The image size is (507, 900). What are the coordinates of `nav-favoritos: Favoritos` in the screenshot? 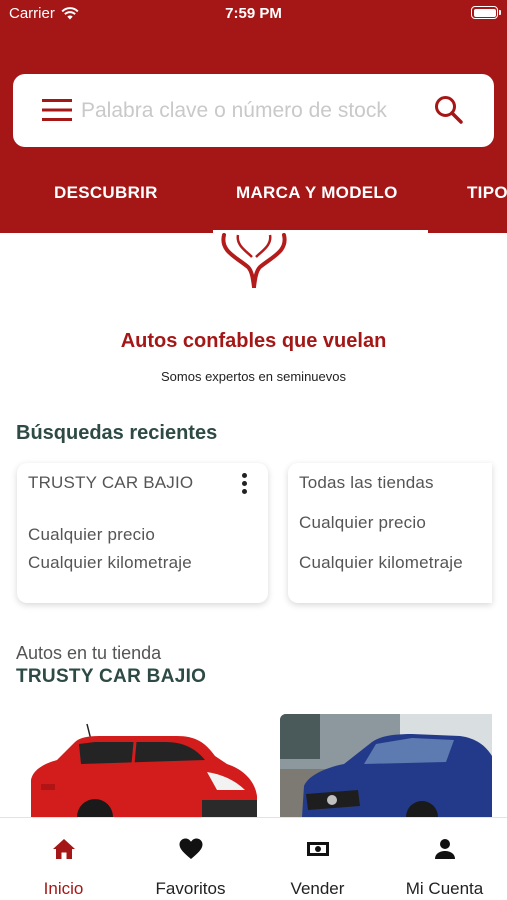 It's located at (190, 859).